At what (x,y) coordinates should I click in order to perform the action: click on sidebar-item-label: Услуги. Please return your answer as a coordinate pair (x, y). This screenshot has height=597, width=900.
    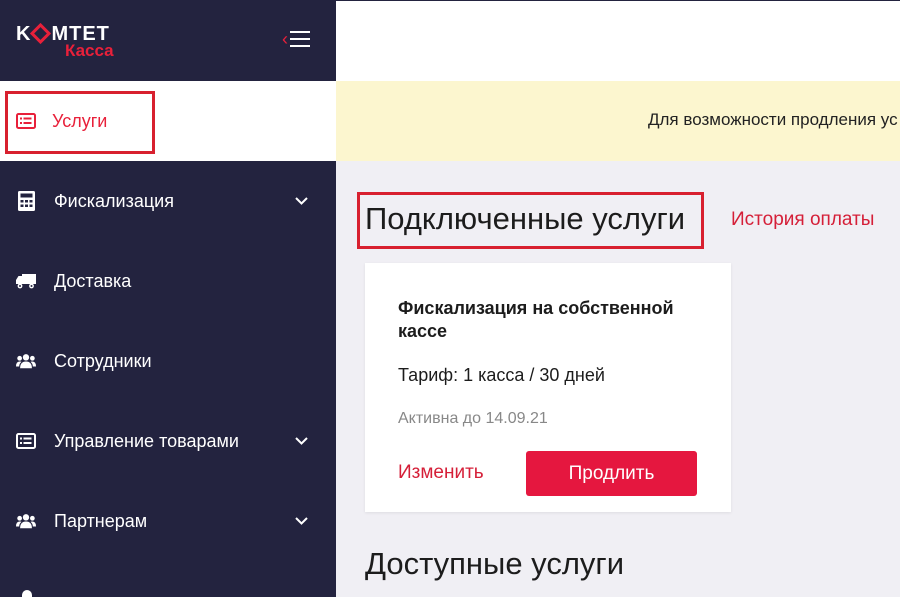
    Looking at the image, I should click on (80, 120).